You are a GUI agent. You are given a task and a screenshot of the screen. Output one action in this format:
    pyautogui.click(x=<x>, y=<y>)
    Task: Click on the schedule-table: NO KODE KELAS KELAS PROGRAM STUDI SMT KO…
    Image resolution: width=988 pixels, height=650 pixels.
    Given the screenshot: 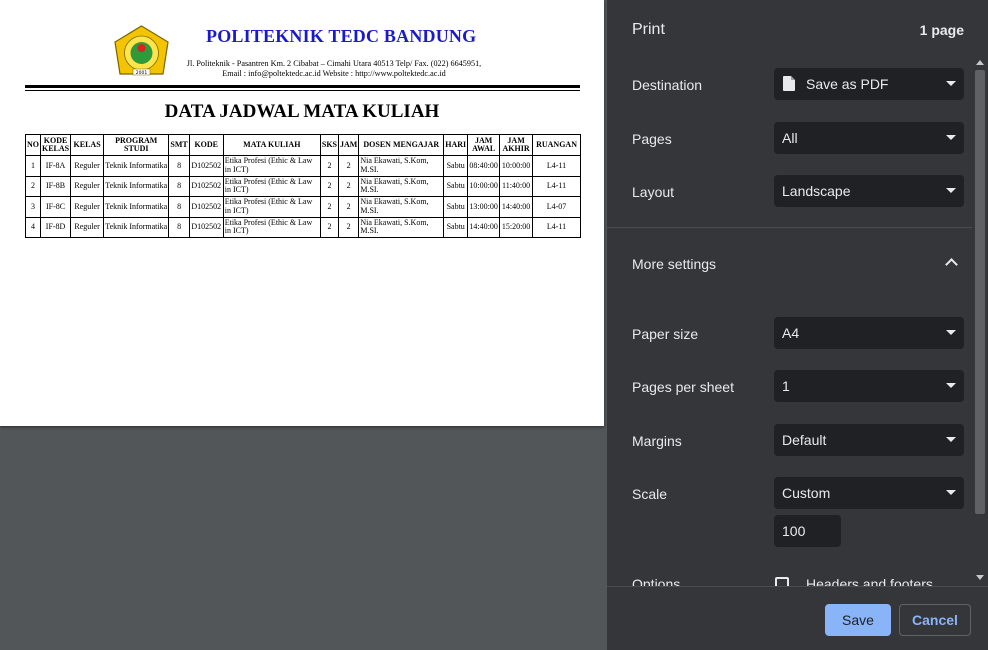 What is the action you would take?
    pyautogui.click(x=303, y=186)
    